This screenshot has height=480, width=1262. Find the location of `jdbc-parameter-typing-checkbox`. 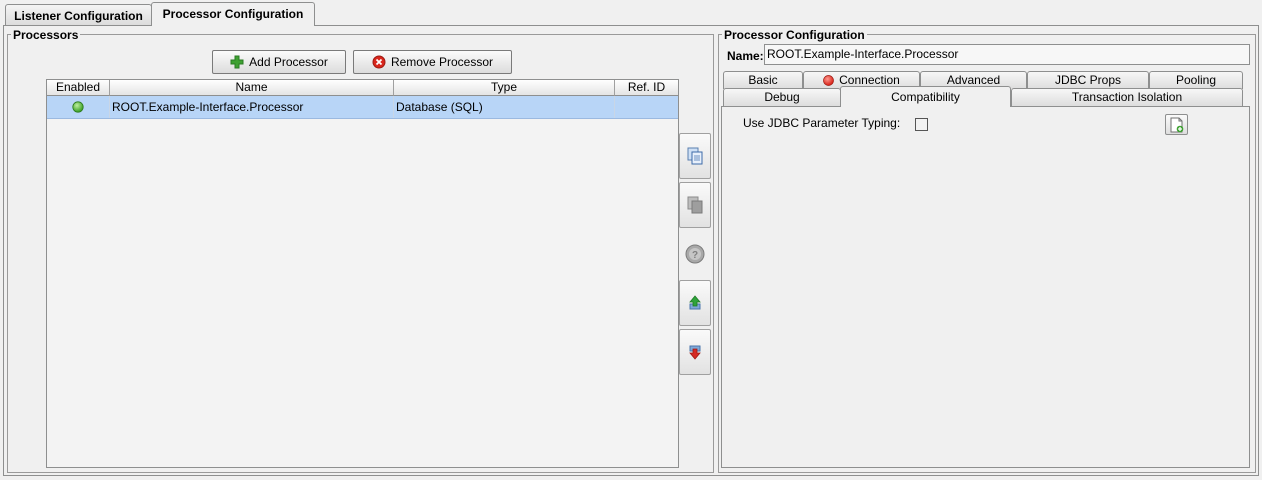

jdbc-parameter-typing-checkbox is located at coordinates (921, 124).